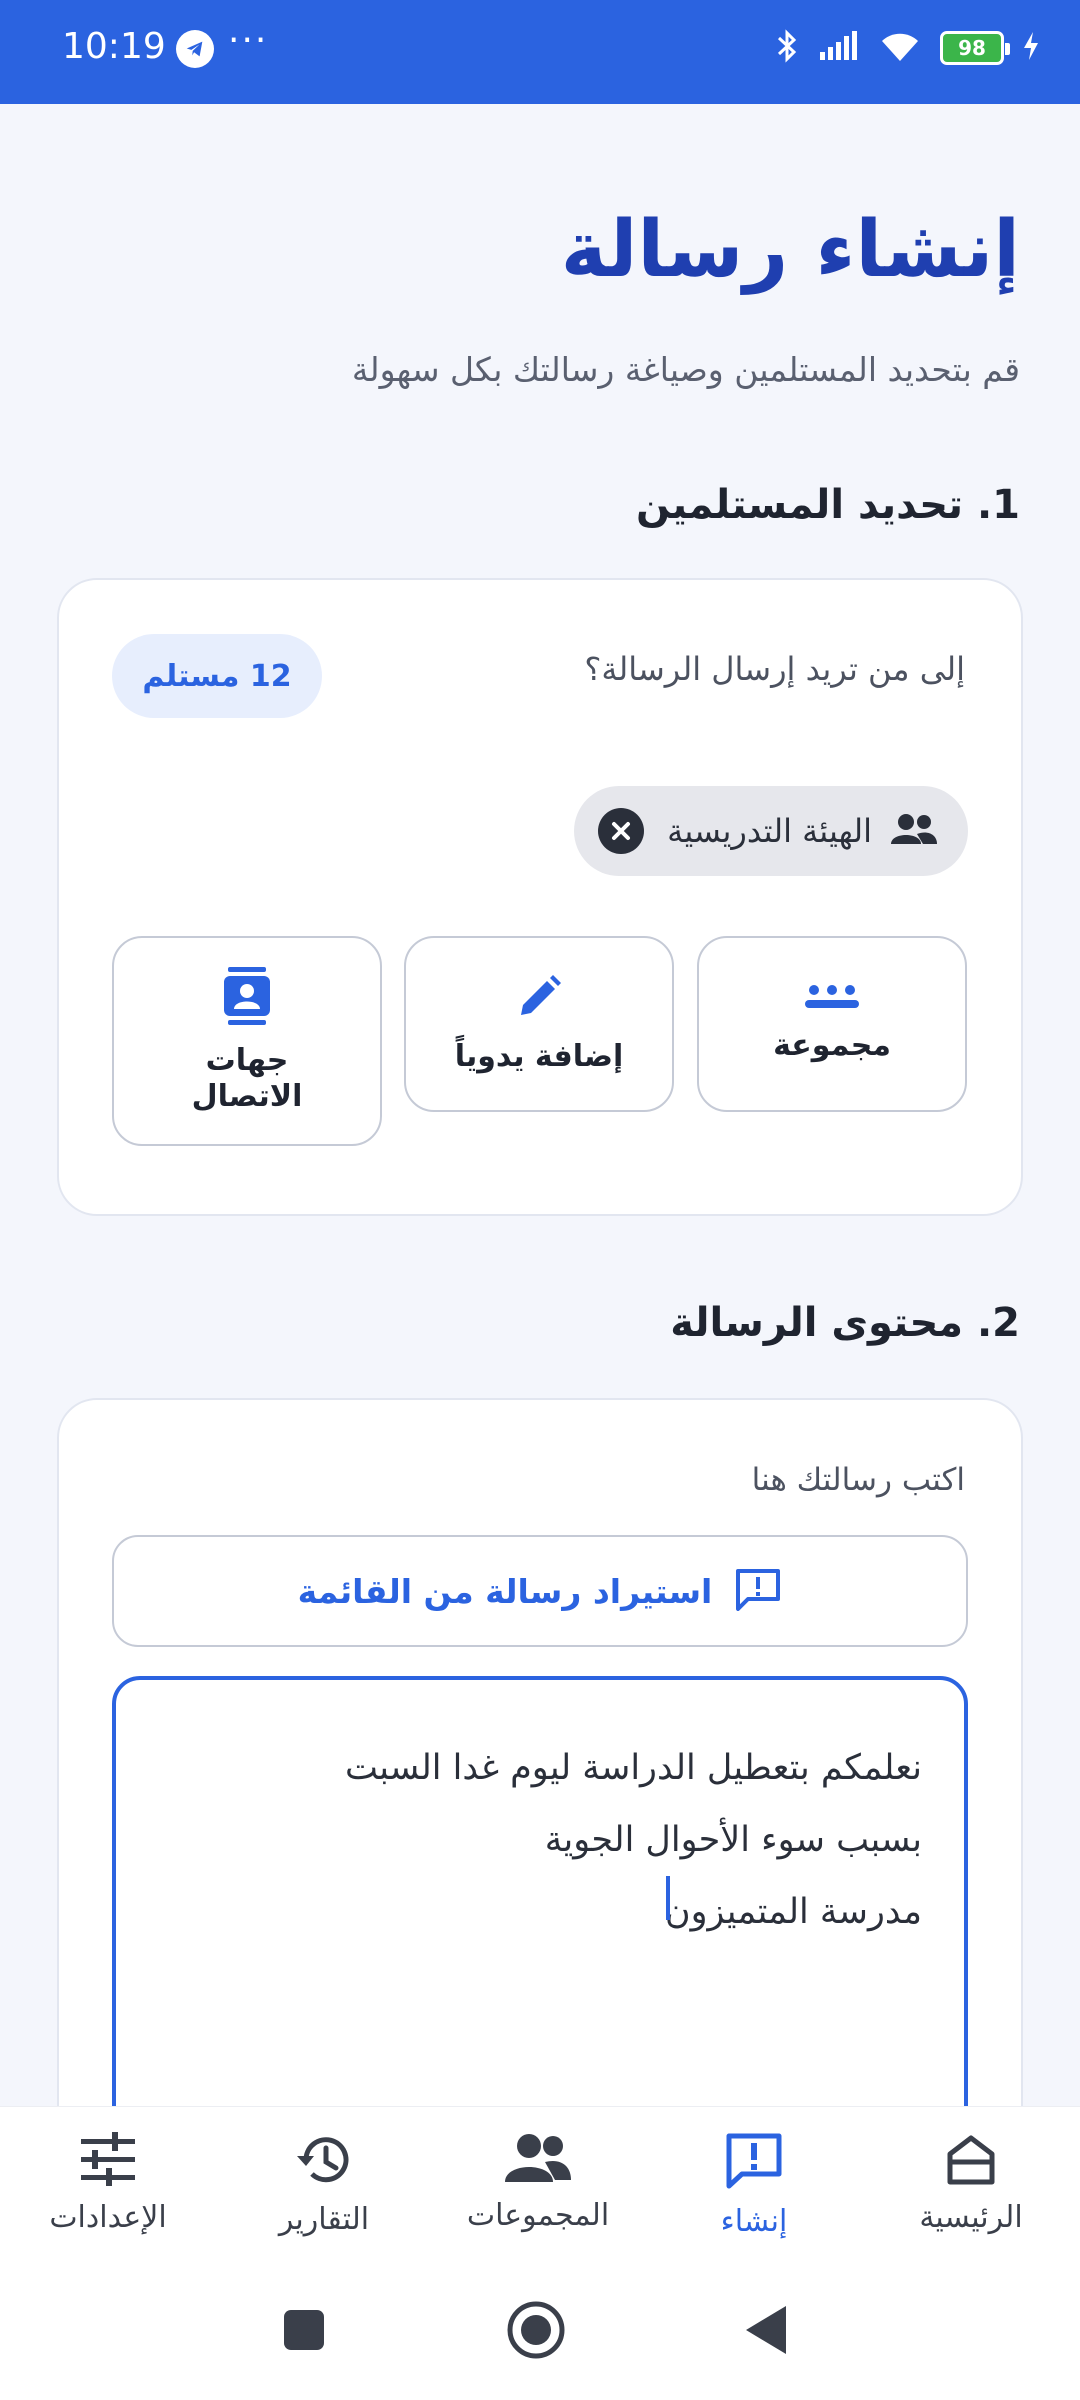 The image size is (1080, 2400). Describe the element at coordinates (247, 1041) in the screenshot. I see `contacts-button: جهات الاتصال` at that location.